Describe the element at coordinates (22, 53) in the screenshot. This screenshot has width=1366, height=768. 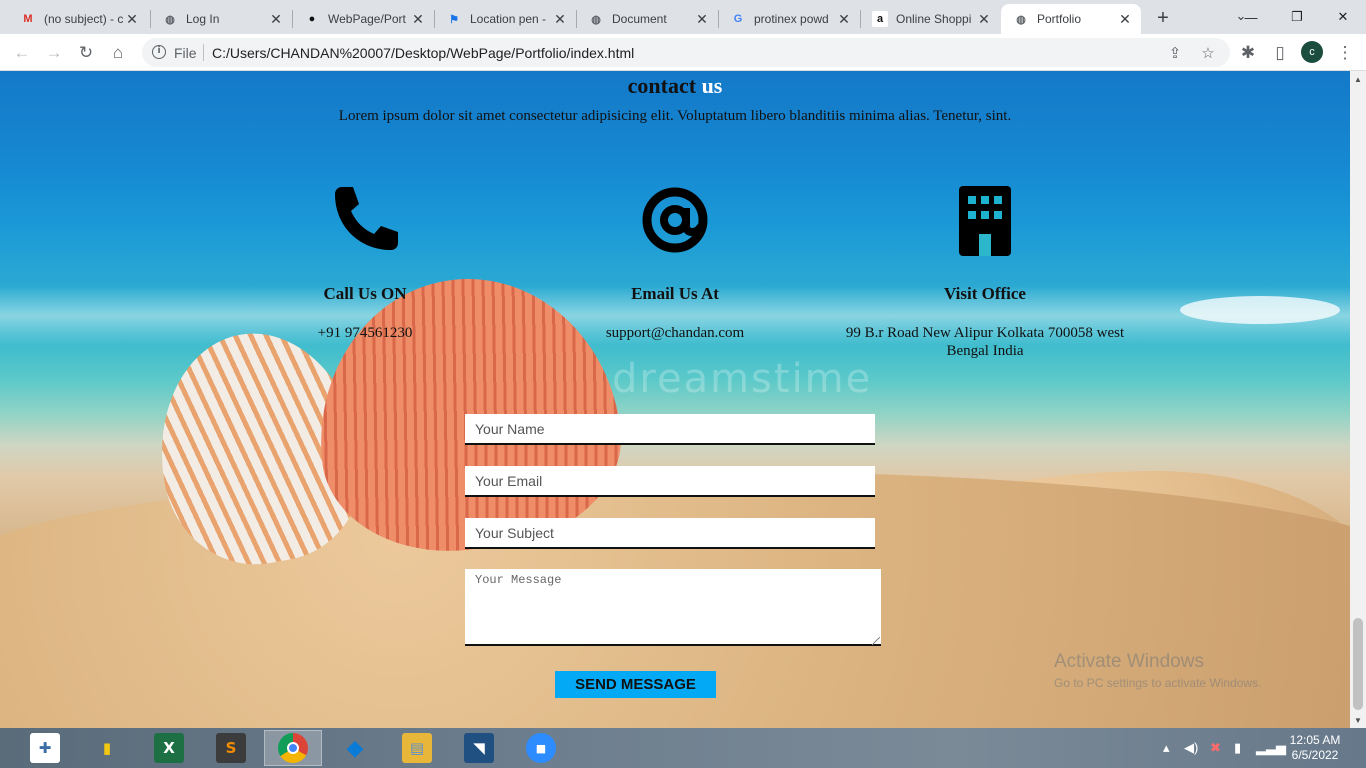
I see `back-arrow-icon: ←` at that location.